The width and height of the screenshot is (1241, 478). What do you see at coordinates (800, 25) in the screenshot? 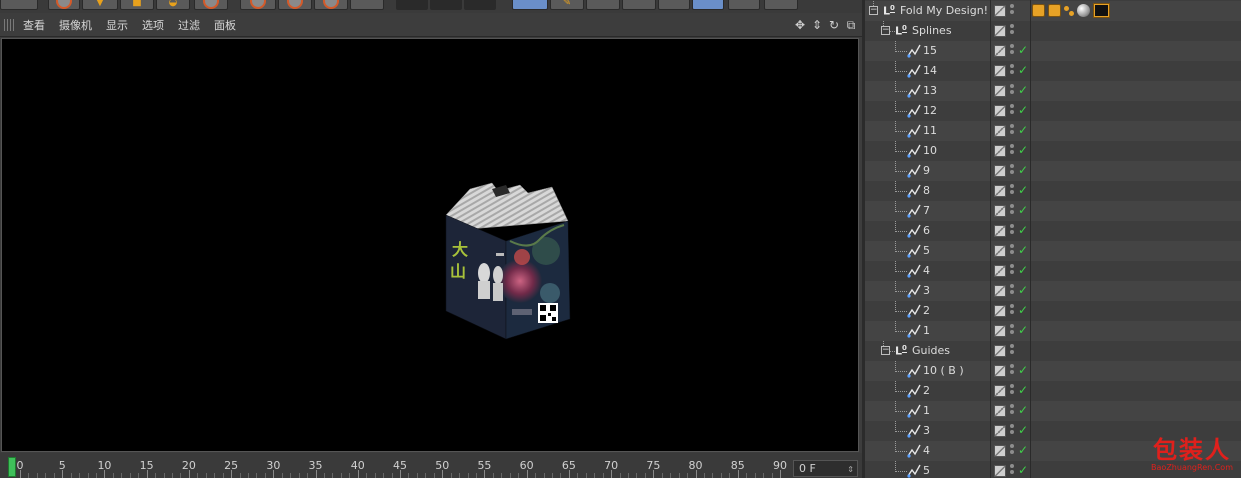
I see `pan-icon: ✥` at bounding box center [800, 25].